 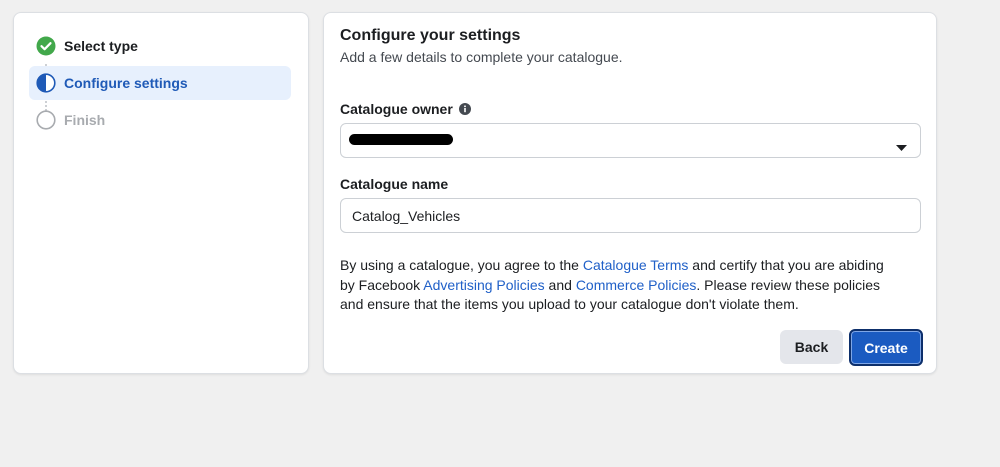 I want to click on step-label: Select type, so click(x=101, y=46).